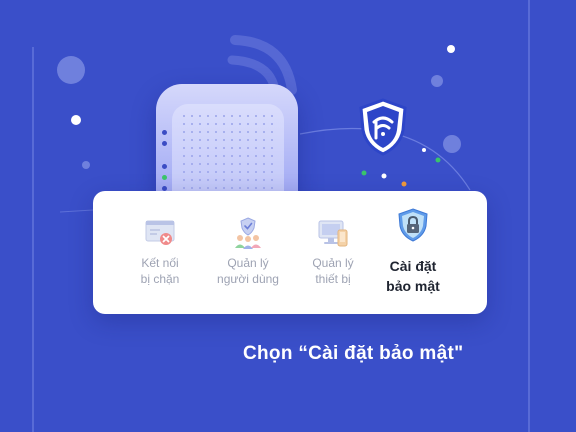 The width and height of the screenshot is (576, 432). What do you see at coordinates (248, 233) in the screenshot?
I see `user-management-icon` at bounding box center [248, 233].